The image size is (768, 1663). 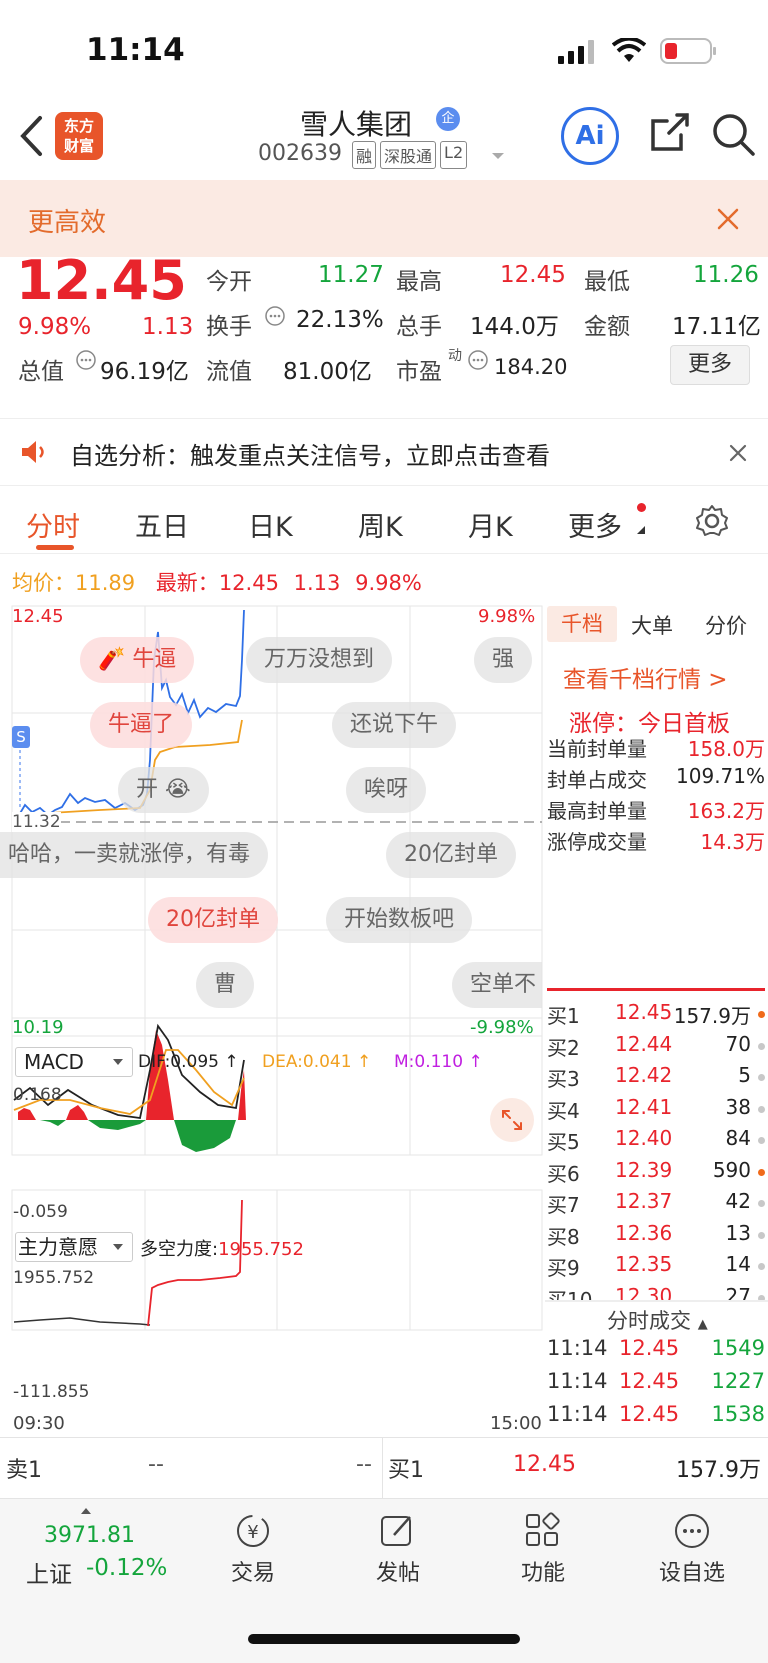 What do you see at coordinates (406, 1470) in the screenshot?
I see `buy1-label: 买1` at bounding box center [406, 1470].